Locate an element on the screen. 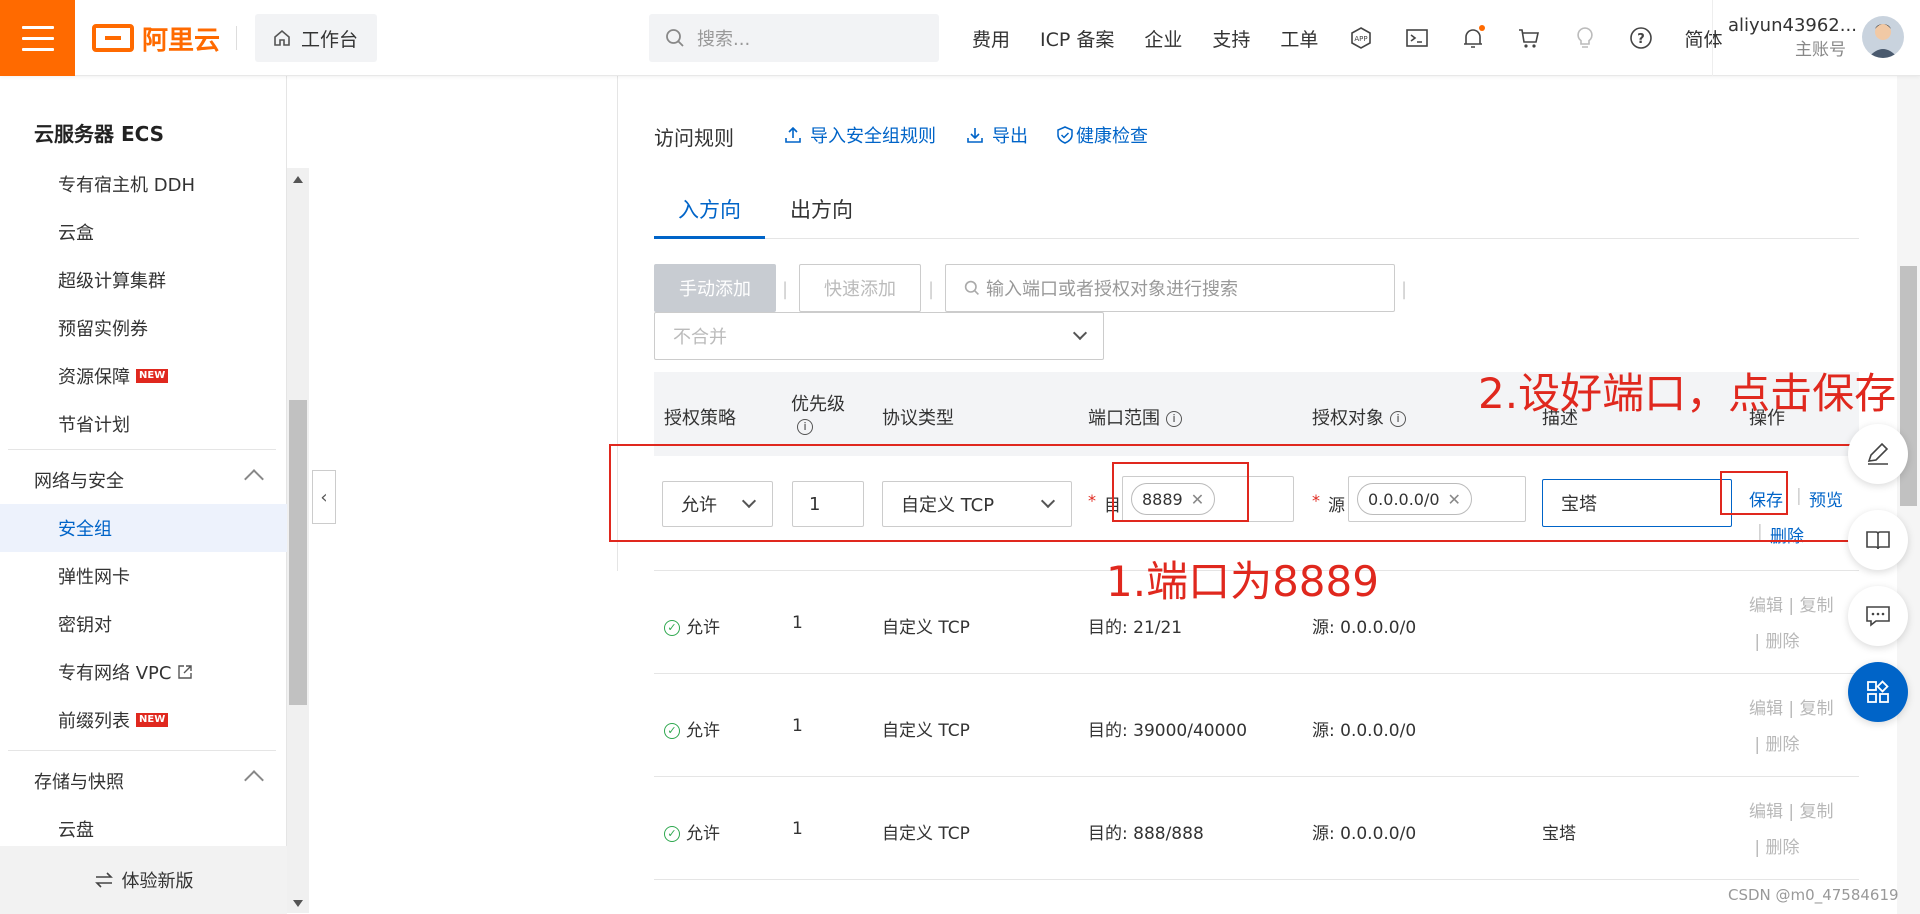 The width and height of the screenshot is (1920, 914). sidebar-item-label: 资源保障 is located at coordinates (94, 377).